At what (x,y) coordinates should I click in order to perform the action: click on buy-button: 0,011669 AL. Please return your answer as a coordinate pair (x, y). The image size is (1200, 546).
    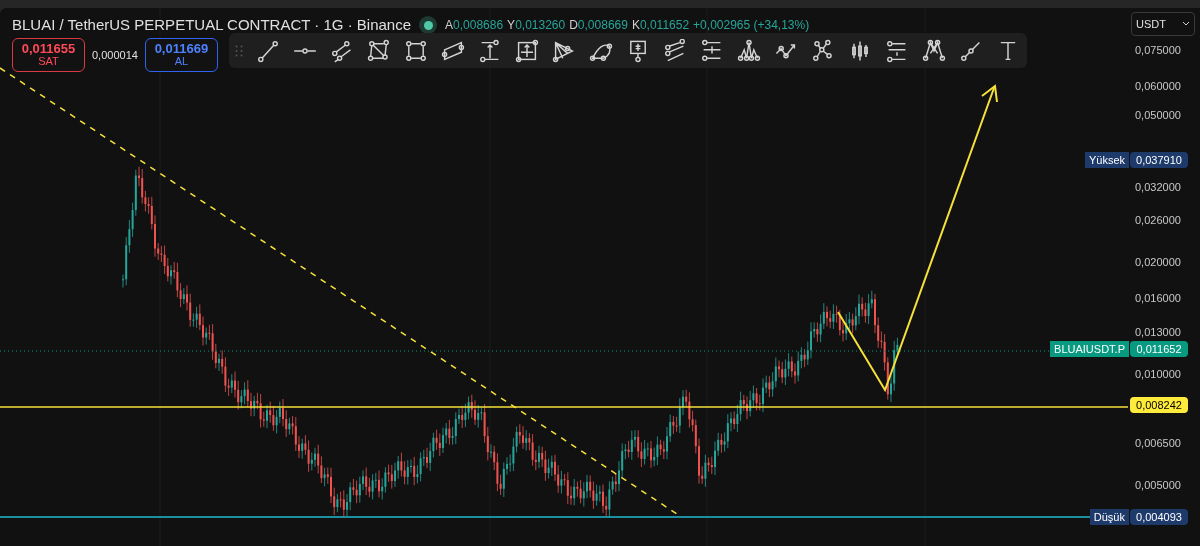
    Looking at the image, I should click on (181, 55).